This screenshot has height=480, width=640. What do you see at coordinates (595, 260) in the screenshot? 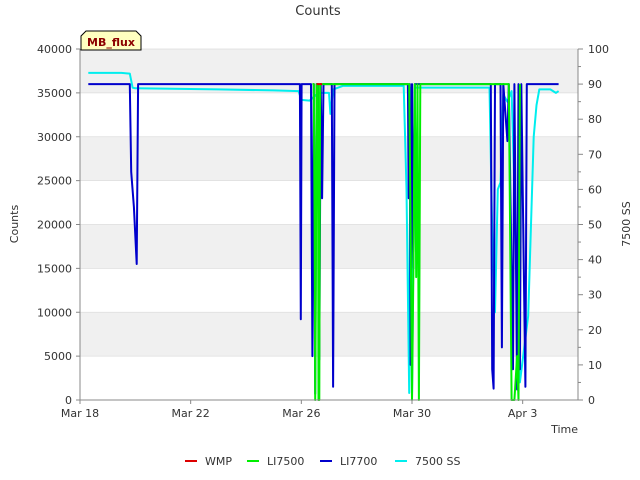
I see `y2-tick-label: 40` at bounding box center [595, 260].